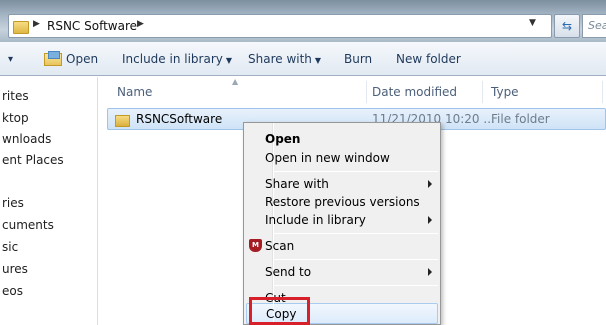 This screenshot has height=325, width=606. What do you see at coordinates (26, 139) in the screenshot?
I see `nav-item-downloads: wnloads` at bounding box center [26, 139].